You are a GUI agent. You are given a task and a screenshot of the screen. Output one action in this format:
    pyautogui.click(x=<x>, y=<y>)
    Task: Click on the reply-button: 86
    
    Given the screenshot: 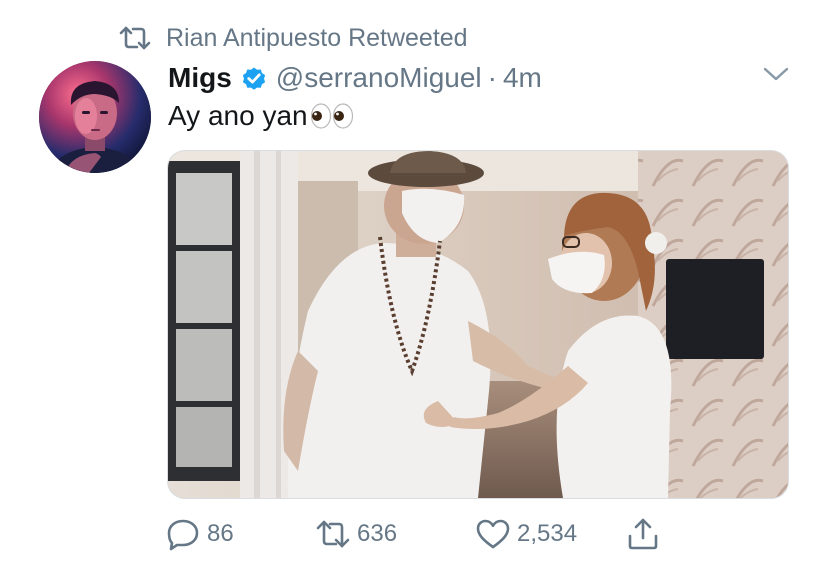 What is the action you would take?
    pyautogui.click(x=199, y=534)
    